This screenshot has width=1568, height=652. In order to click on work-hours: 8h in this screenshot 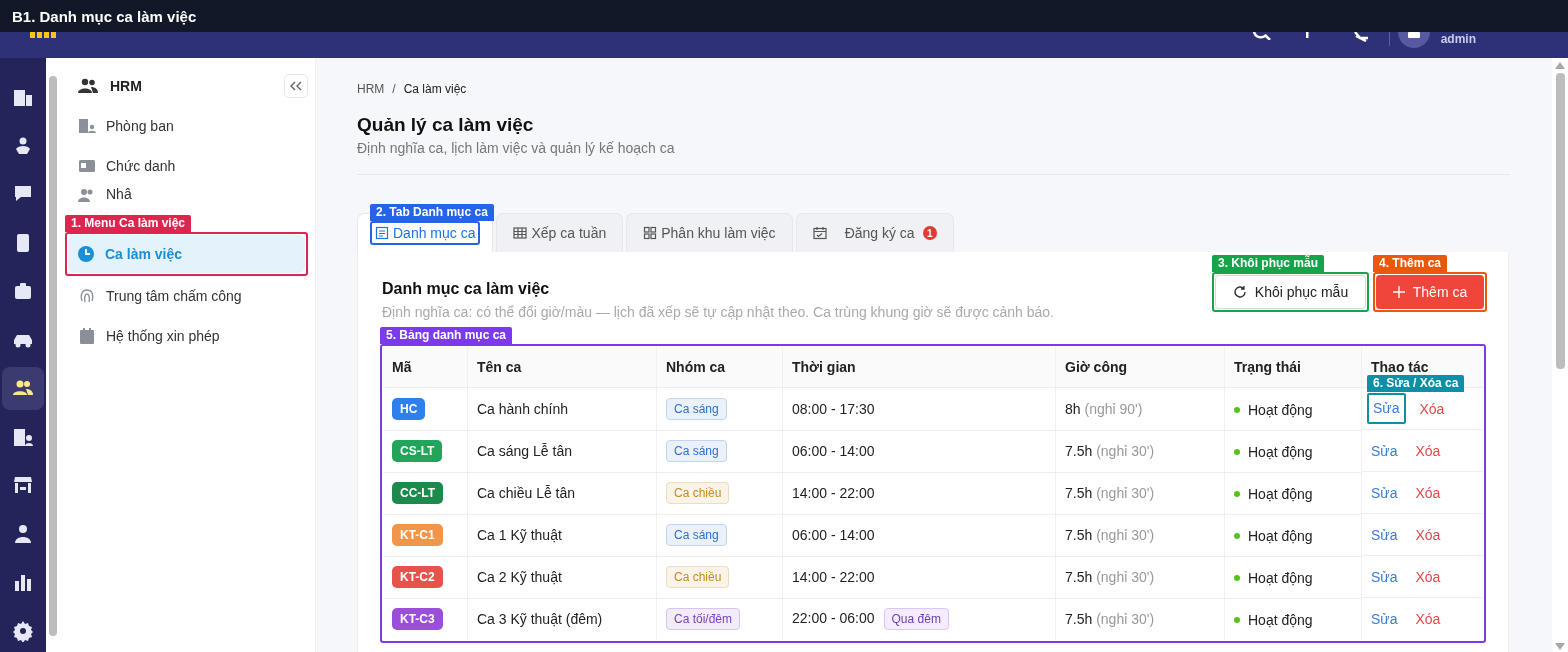, I will do `click(1073, 408)`.